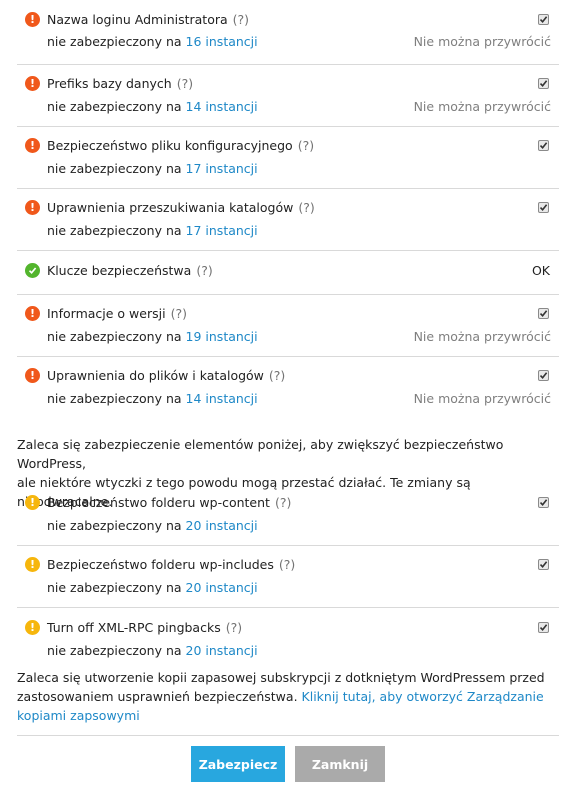 The width and height of the screenshot is (575, 792). I want to click on security-item-security-keys: Klucze bezpieczeństwa (?) OK, so click(288, 273).